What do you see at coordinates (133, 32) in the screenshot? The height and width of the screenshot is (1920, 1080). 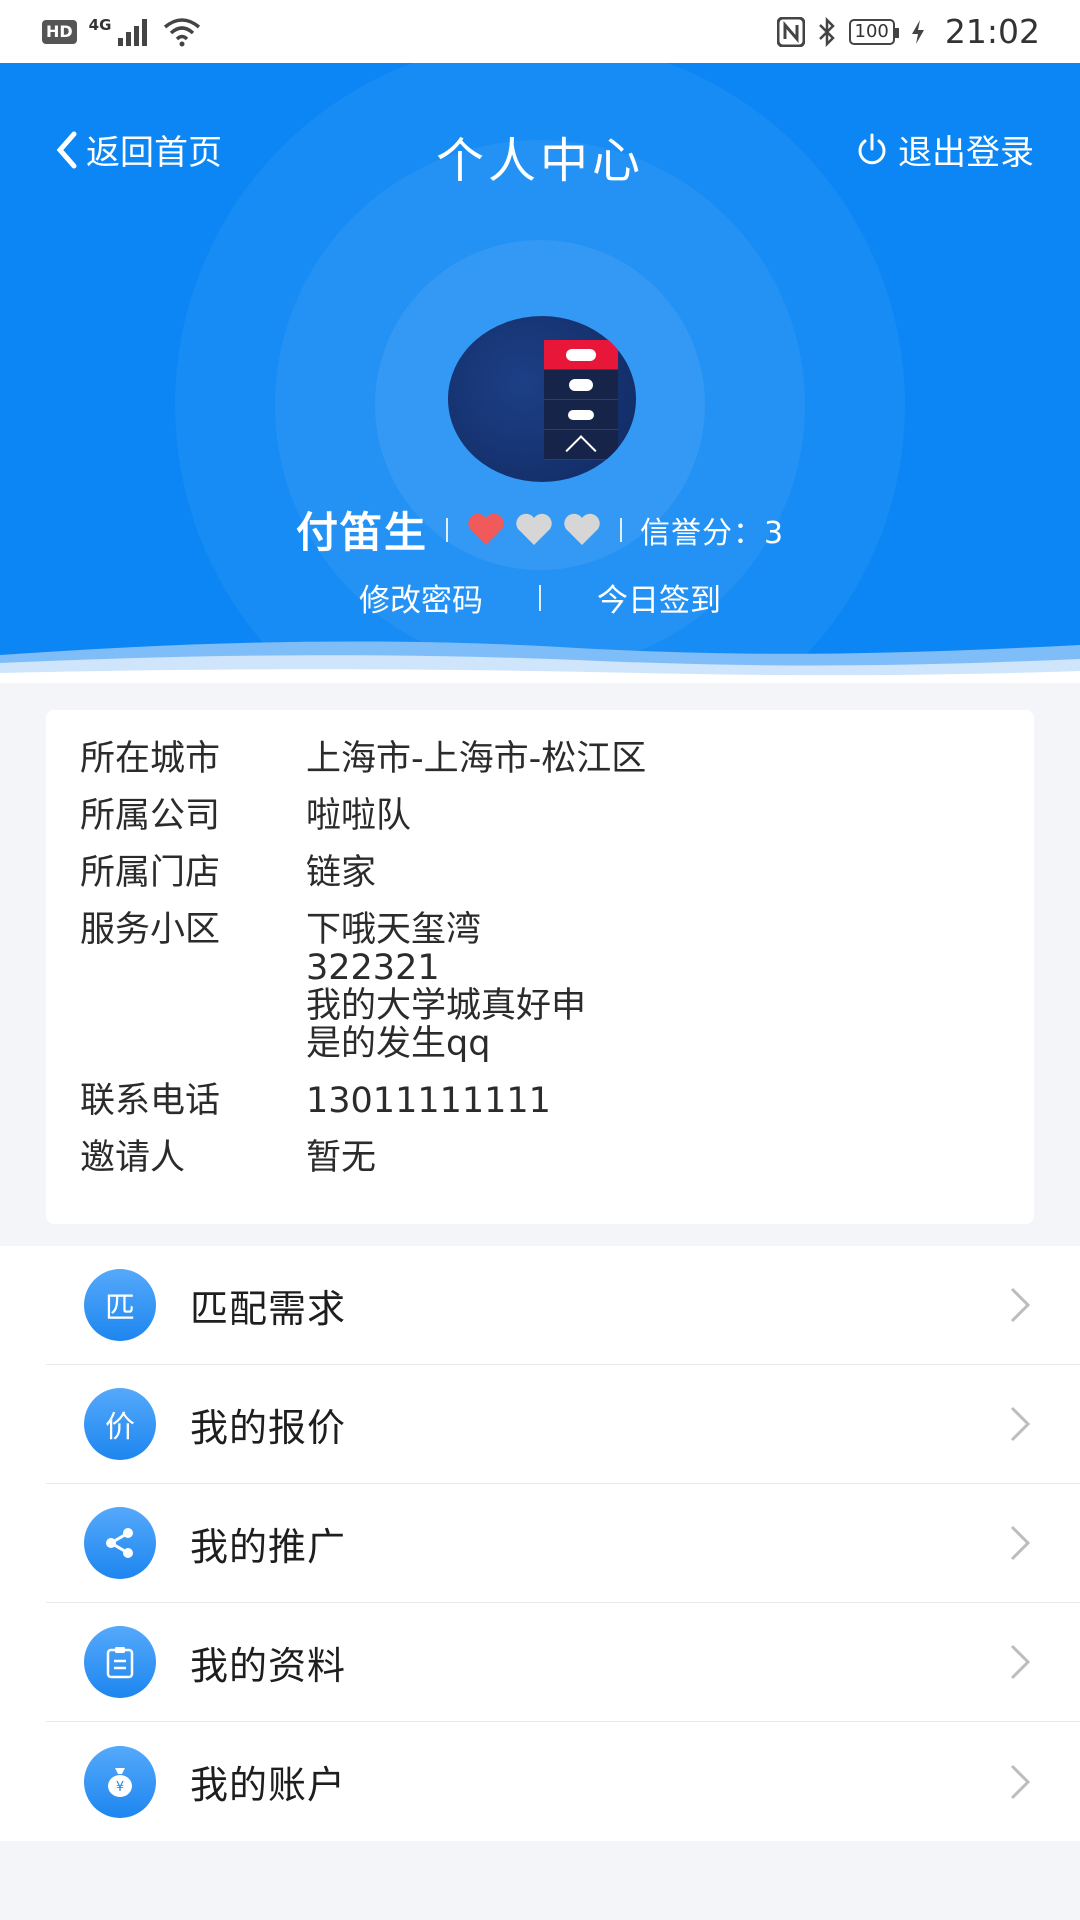 I see `signal-icon` at bounding box center [133, 32].